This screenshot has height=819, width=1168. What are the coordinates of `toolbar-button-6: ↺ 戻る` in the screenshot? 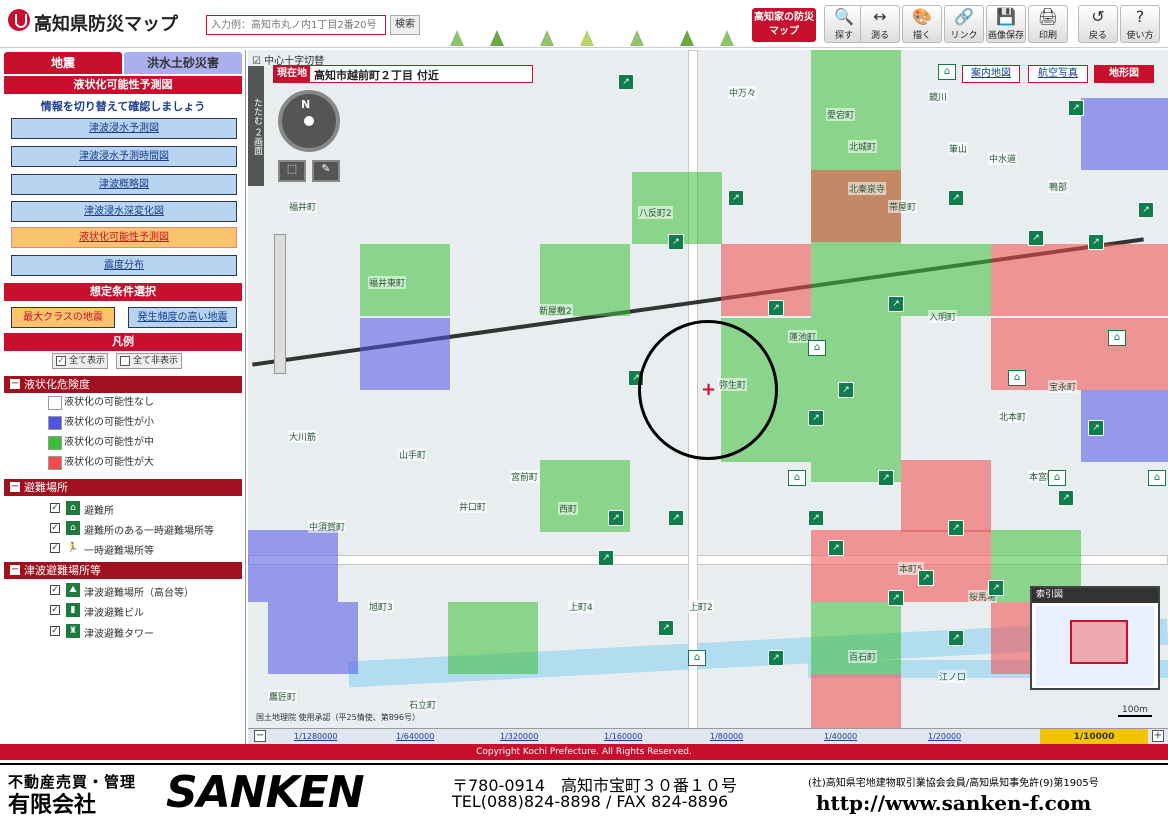 It's located at (1098, 24).